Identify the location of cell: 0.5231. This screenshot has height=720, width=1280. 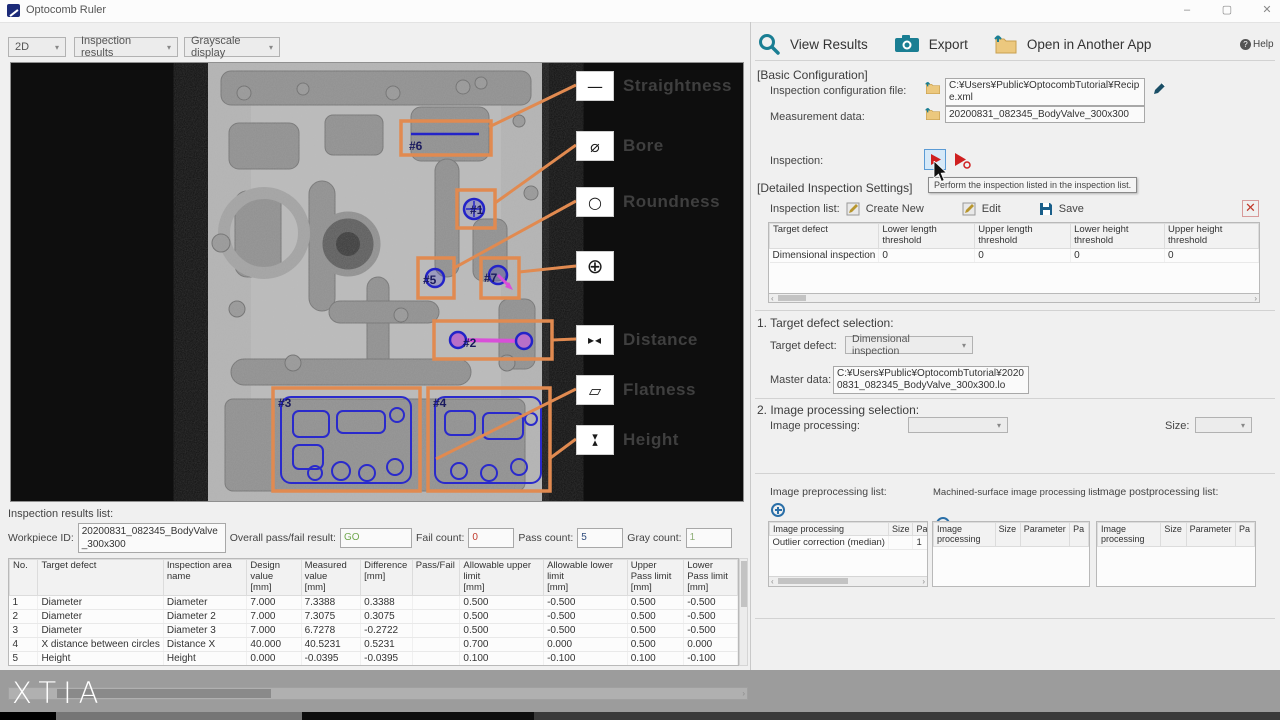
(386, 644).